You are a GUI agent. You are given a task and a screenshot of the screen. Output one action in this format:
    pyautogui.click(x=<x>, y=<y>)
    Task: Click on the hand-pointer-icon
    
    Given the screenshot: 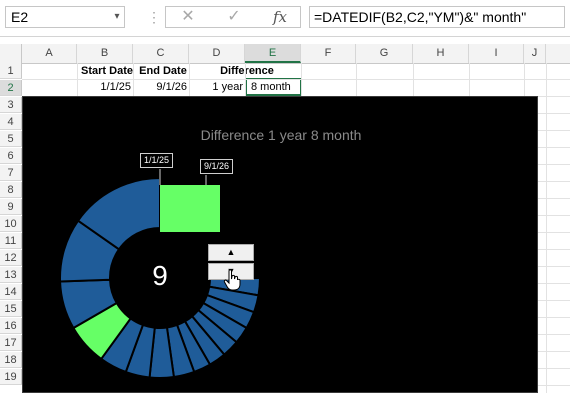 What is the action you would take?
    pyautogui.click(x=232, y=280)
    